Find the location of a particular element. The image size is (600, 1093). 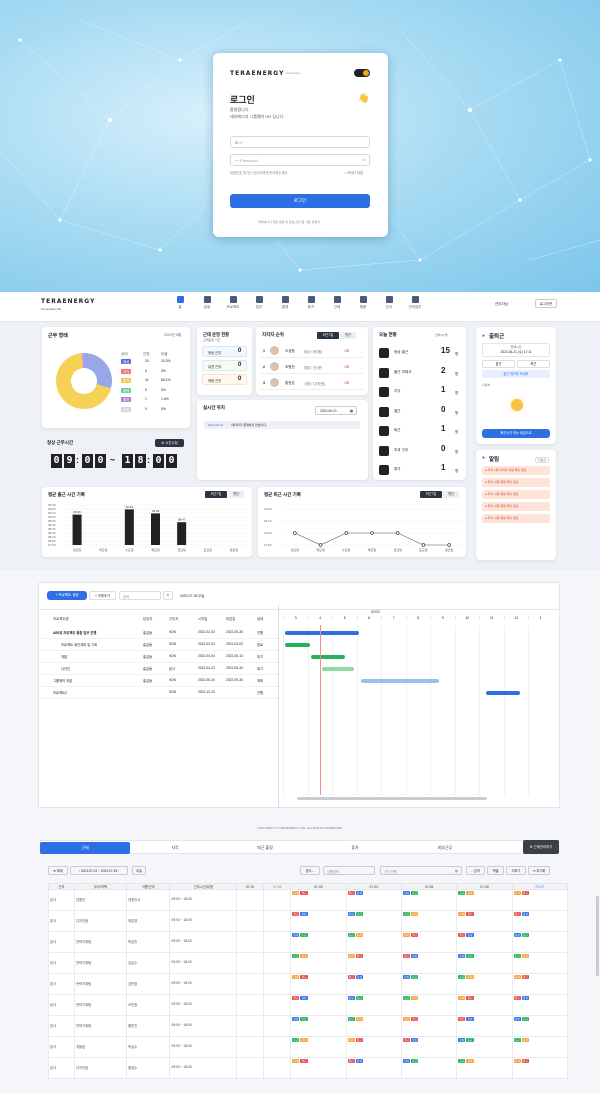

ranking-tab-7days: 최근7일 is located at coordinates (328, 335).